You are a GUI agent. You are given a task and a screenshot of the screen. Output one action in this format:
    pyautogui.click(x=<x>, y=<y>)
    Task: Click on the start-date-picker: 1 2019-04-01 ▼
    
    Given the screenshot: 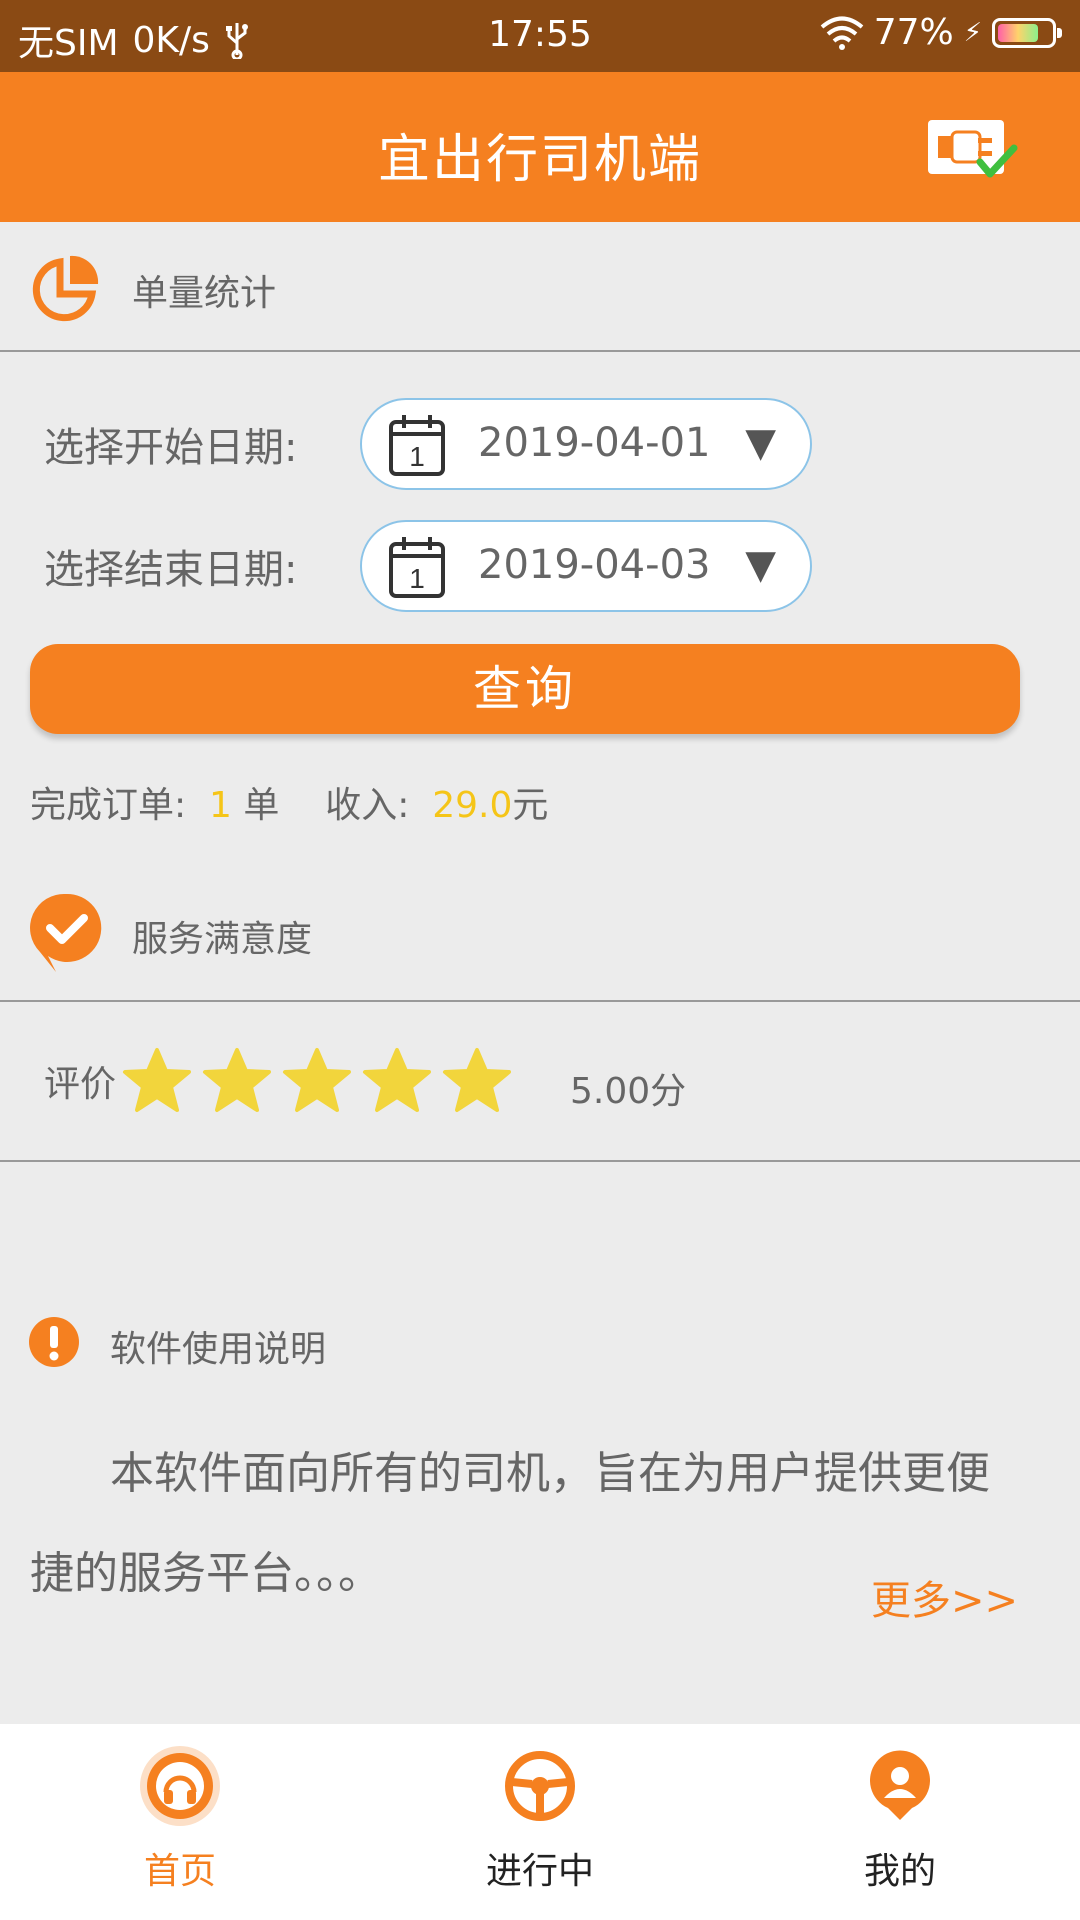 What is the action you would take?
    pyautogui.click(x=586, y=444)
    